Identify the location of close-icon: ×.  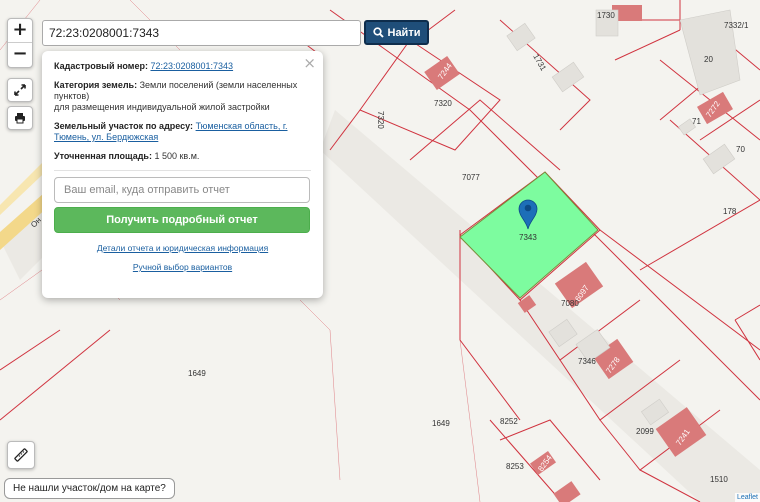
(309, 63).